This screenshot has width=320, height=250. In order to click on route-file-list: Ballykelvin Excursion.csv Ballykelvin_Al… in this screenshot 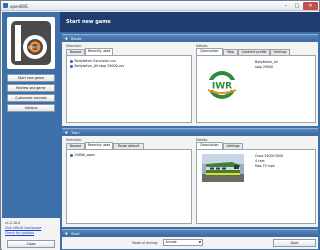, I will do `click(129, 89)`.